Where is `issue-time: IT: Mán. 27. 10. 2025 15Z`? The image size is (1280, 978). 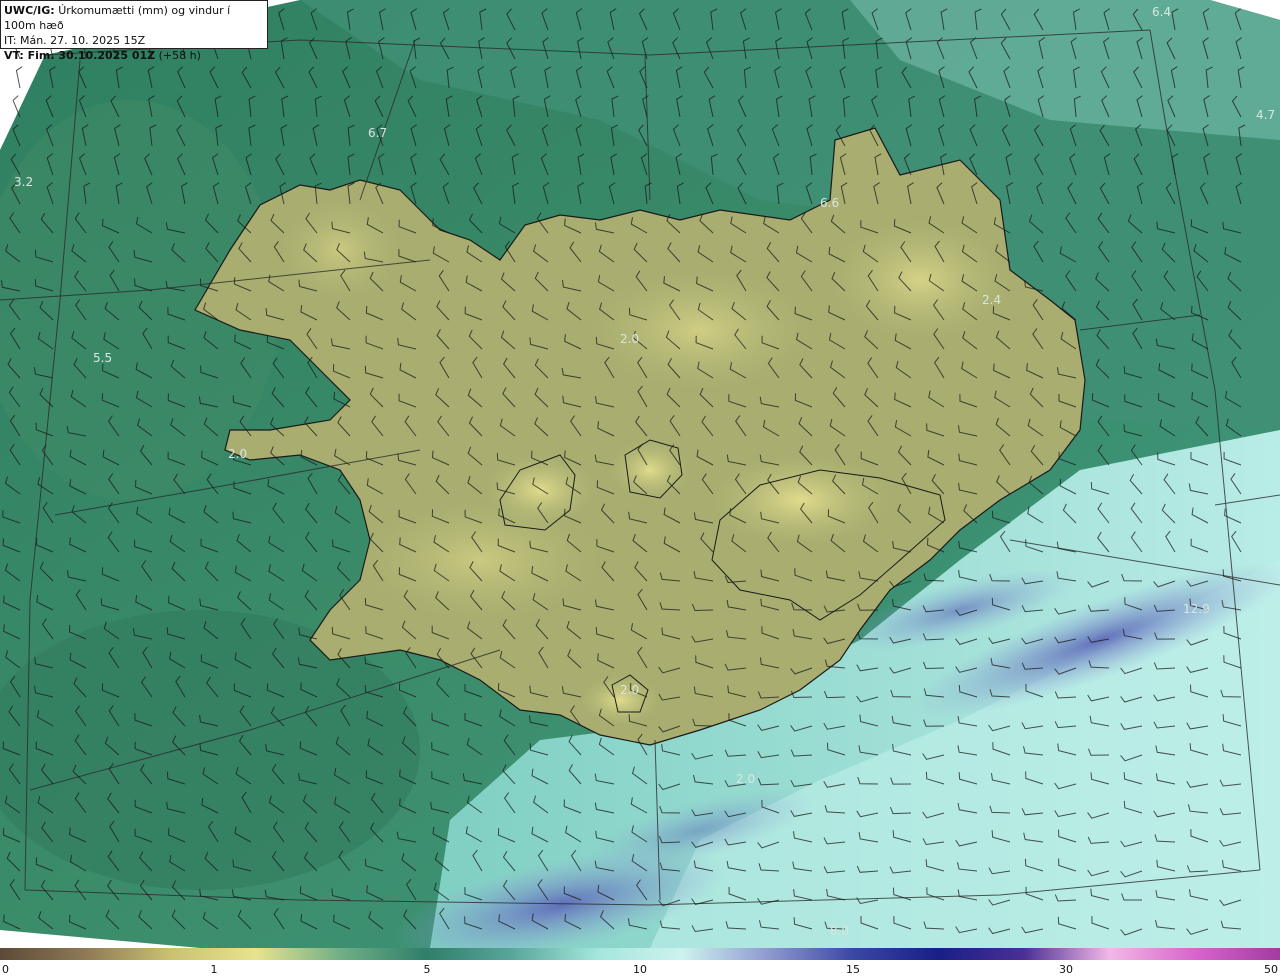 issue-time: IT: Mán. 27. 10. 2025 15Z is located at coordinates (75, 40).